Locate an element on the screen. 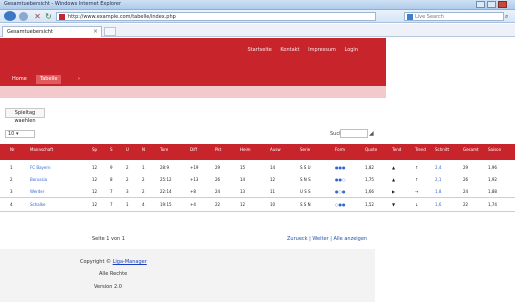 The width and height of the screenshot is (515, 302). back-icon is located at coordinates (10, 16).